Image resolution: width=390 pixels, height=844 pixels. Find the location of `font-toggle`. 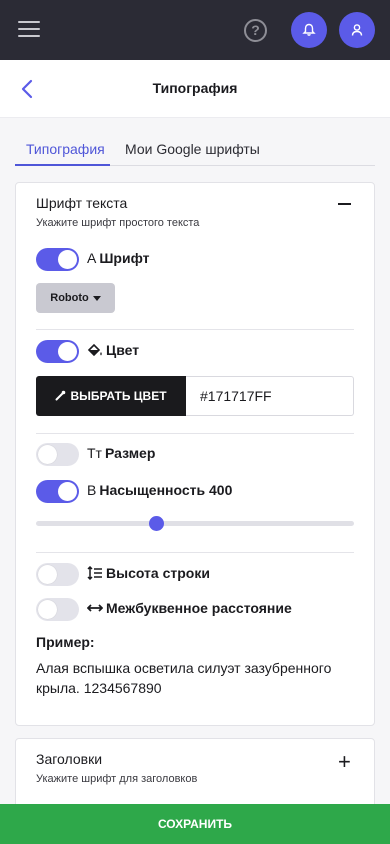

font-toggle is located at coordinates (57, 259).